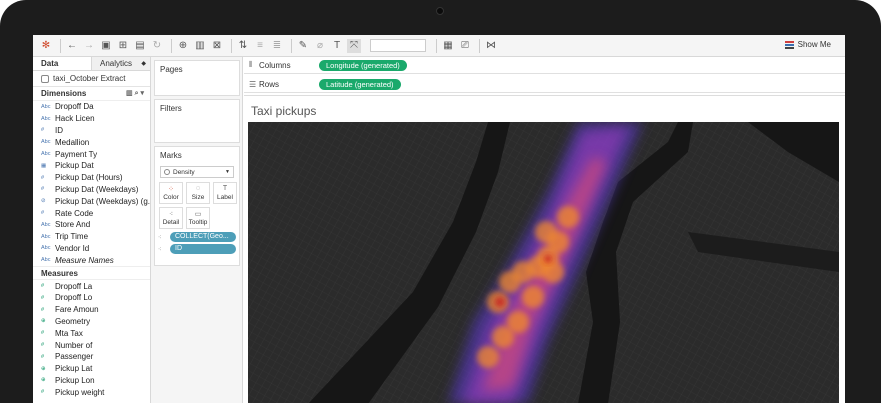 The width and height of the screenshot is (881, 403). What do you see at coordinates (171, 218) in the screenshot?
I see `detail-button: ⁖ Detail` at bounding box center [171, 218].